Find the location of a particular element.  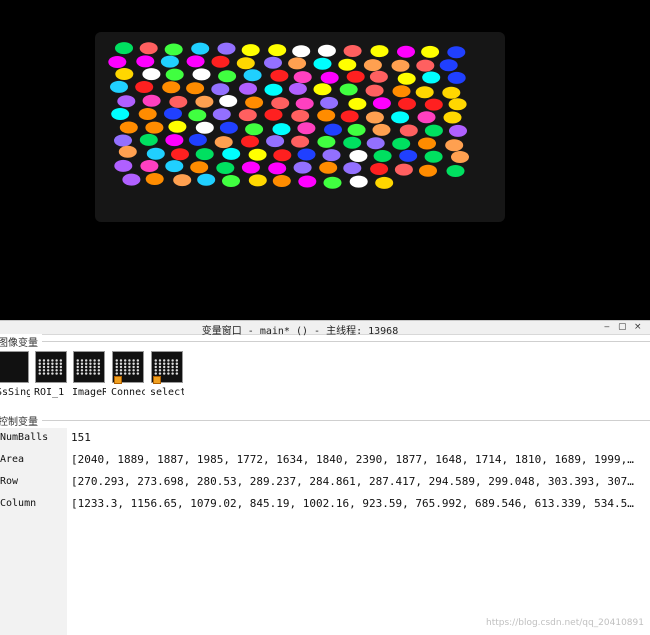

image-variable-item: ImageR is located at coordinates (89, 375).